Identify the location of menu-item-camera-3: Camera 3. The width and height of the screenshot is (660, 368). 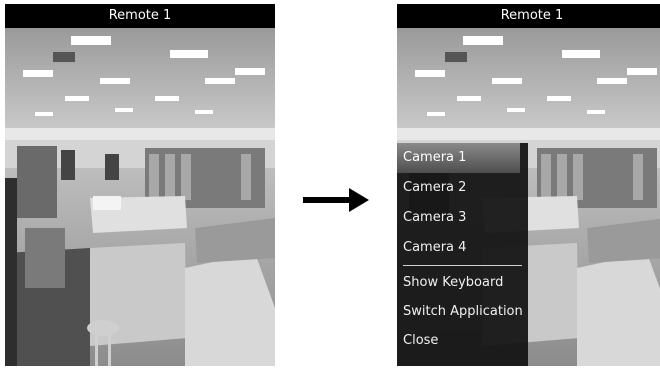
(462, 218).